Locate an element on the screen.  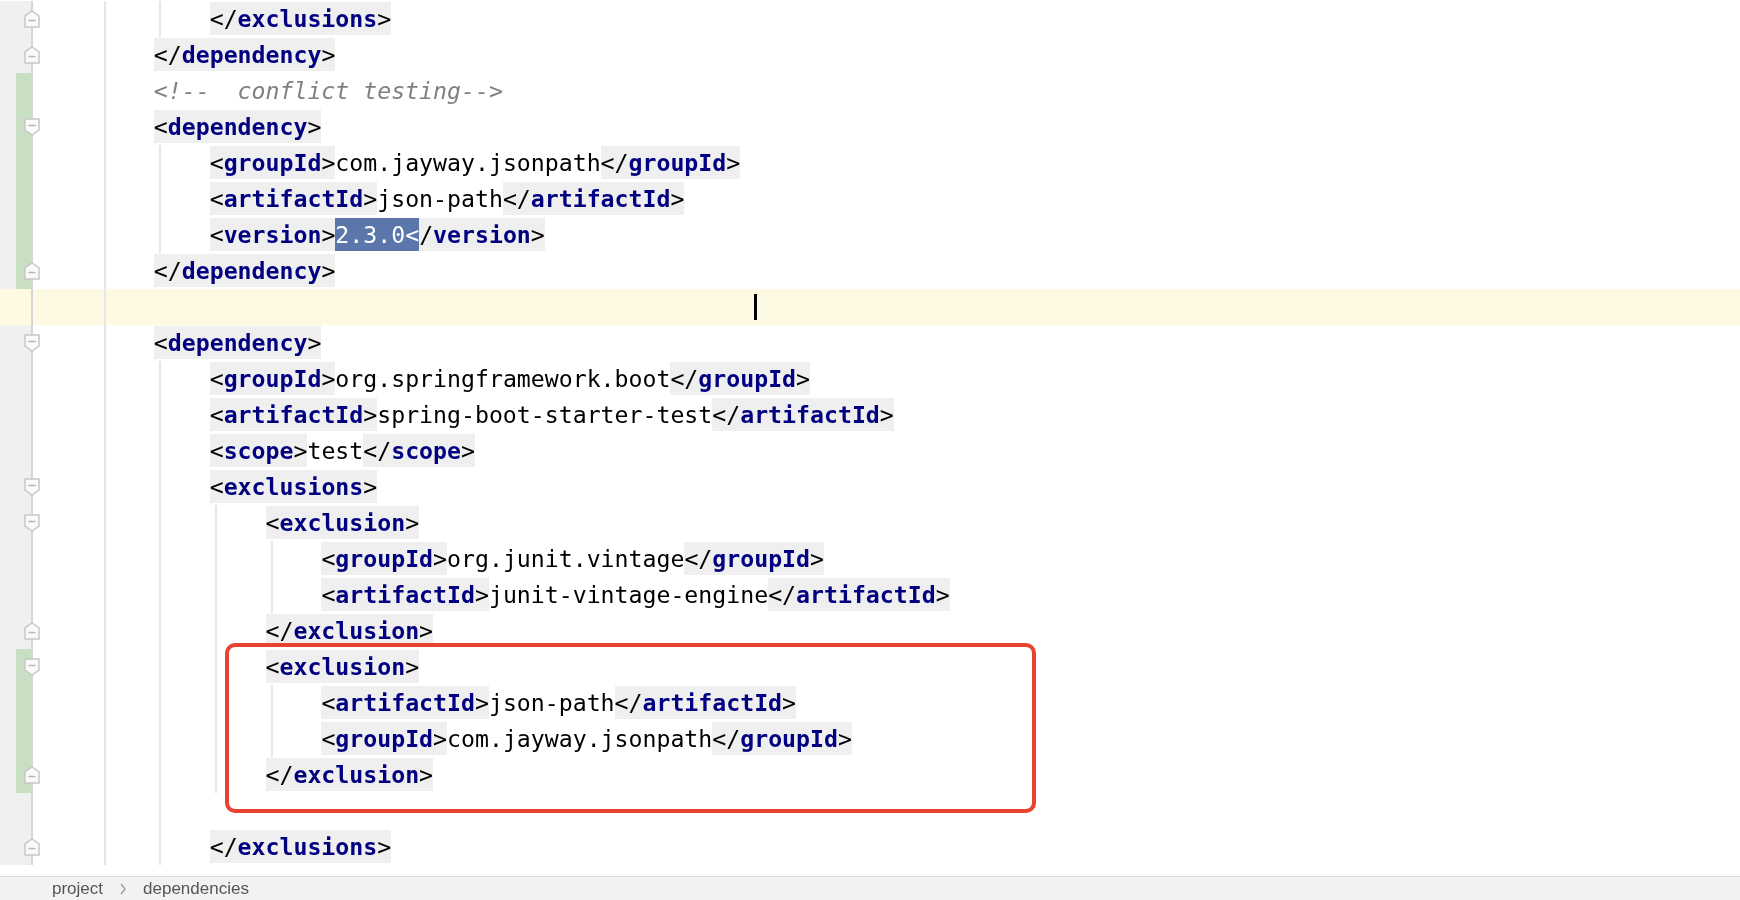
code-line: <!-- conflict testing--> is located at coordinates (327, 91).